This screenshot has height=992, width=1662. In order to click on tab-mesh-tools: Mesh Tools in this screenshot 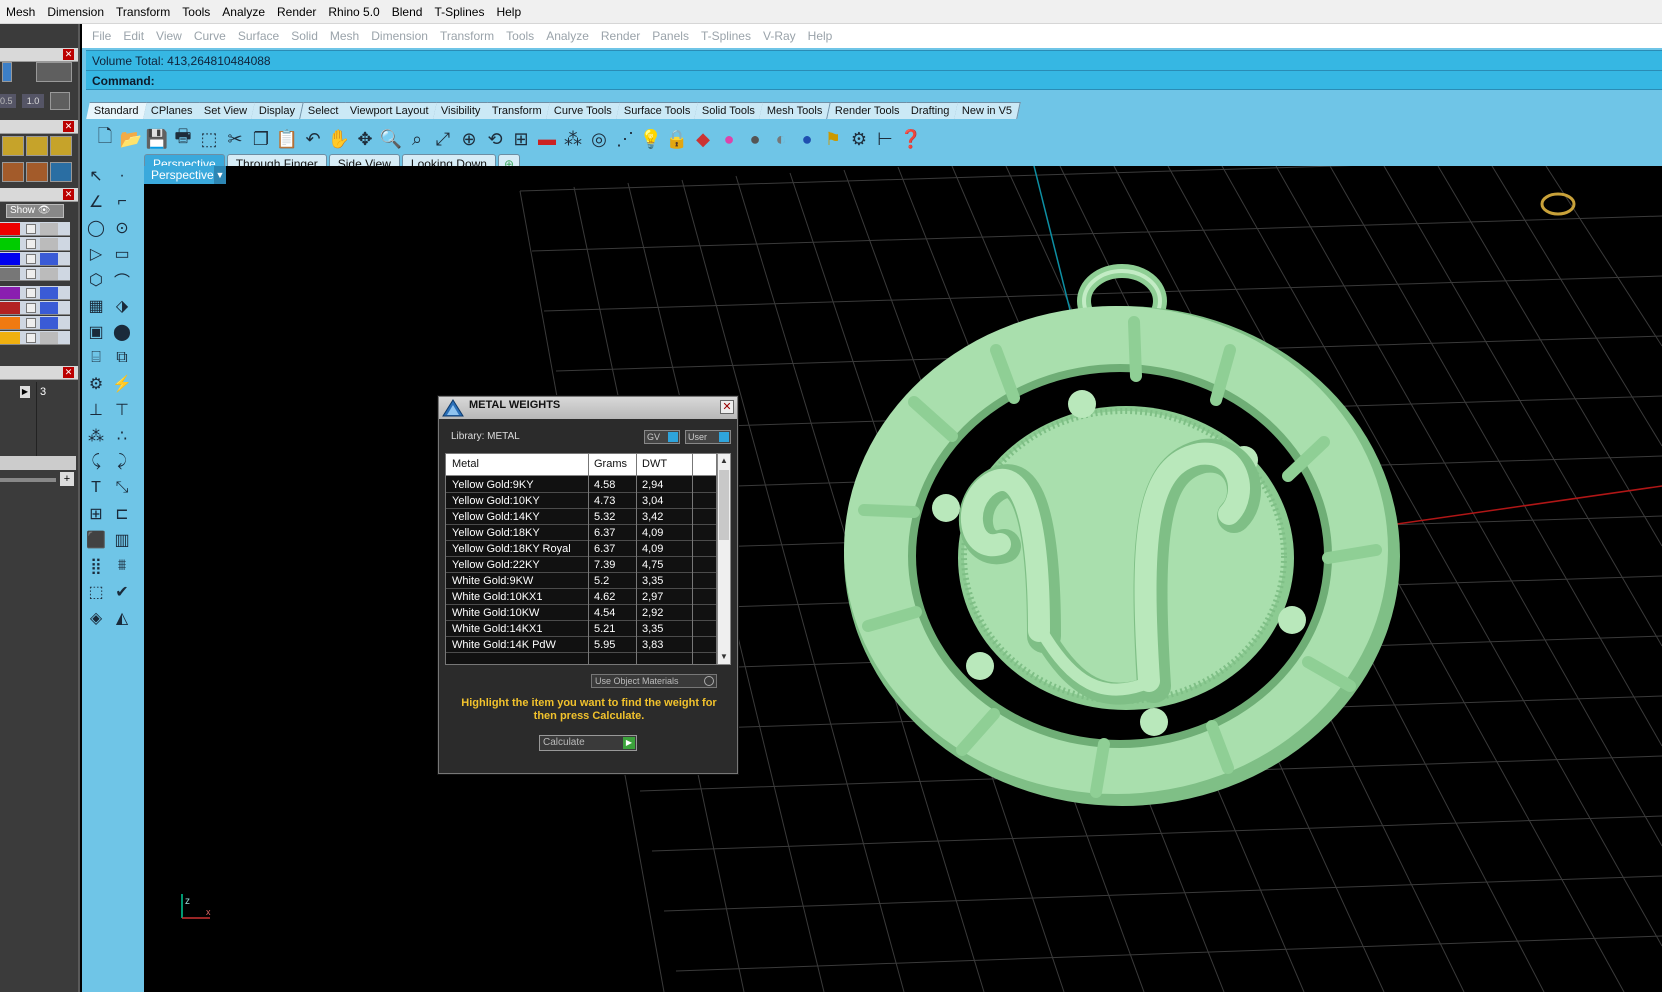, I will do `click(795, 110)`.